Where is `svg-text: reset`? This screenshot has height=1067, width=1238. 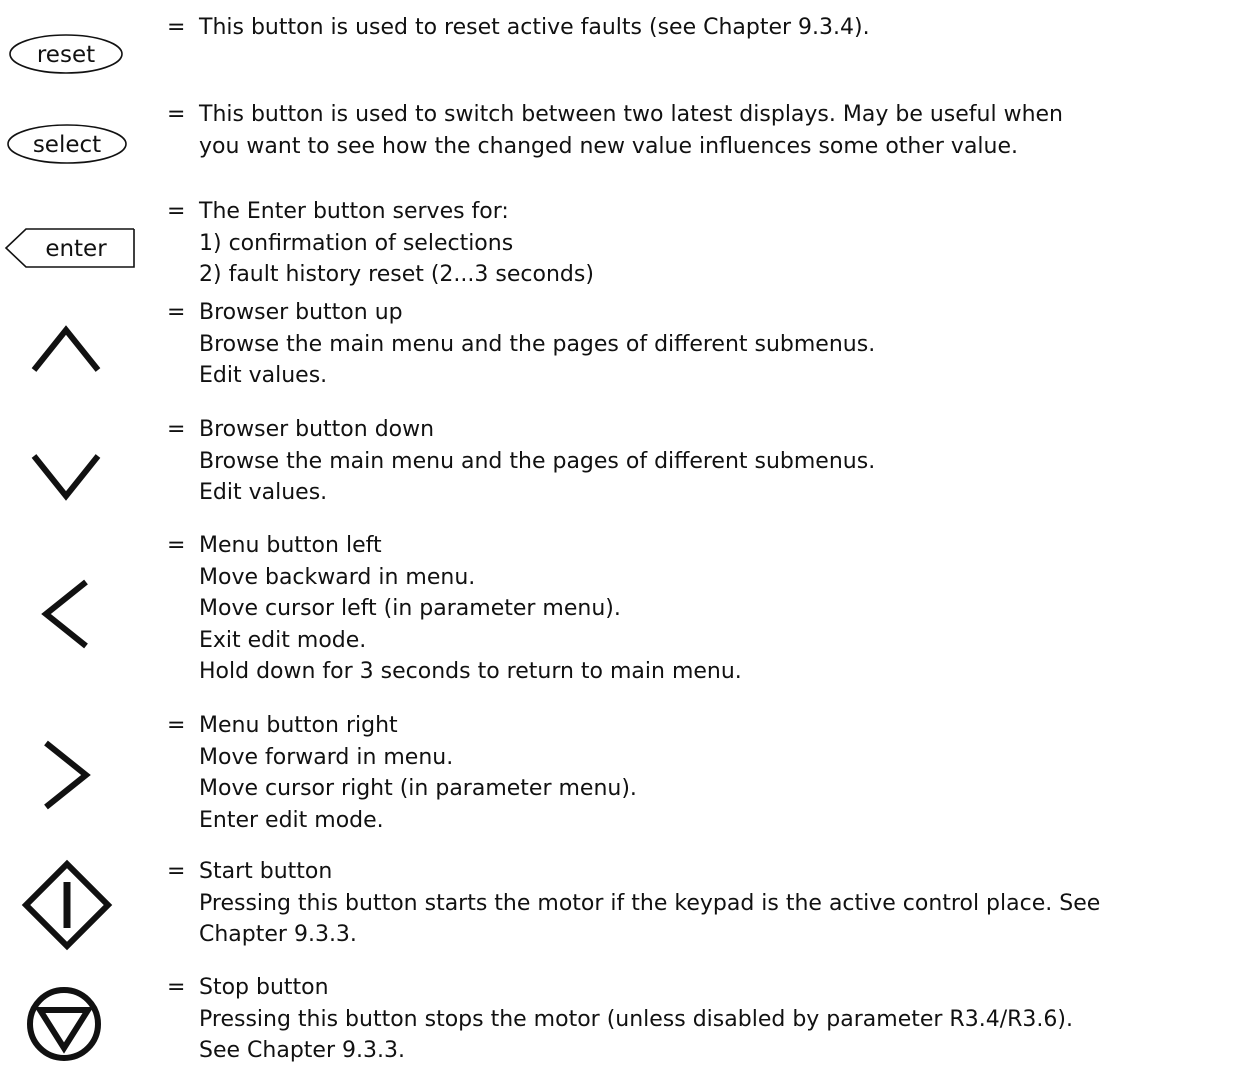 svg-text: reset is located at coordinates (66, 55).